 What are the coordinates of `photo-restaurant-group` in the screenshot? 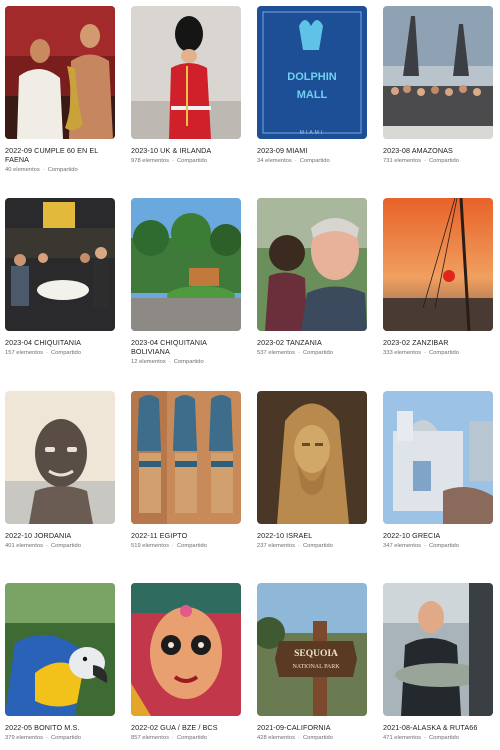 It's located at (60, 264).